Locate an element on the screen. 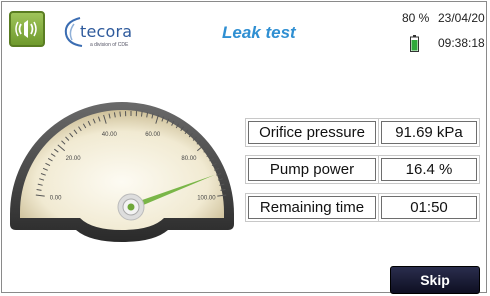 The image size is (490, 296). logo-text: tecora is located at coordinates (106, 31).